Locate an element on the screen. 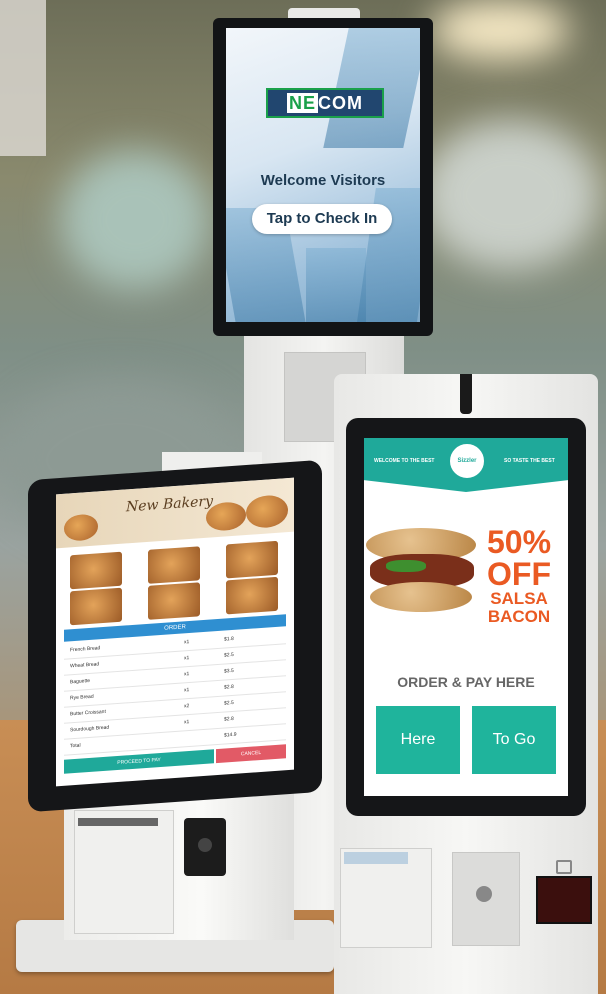 The image size is (606, 994). offer-percent: 50% is located at coordinates (519, 542).